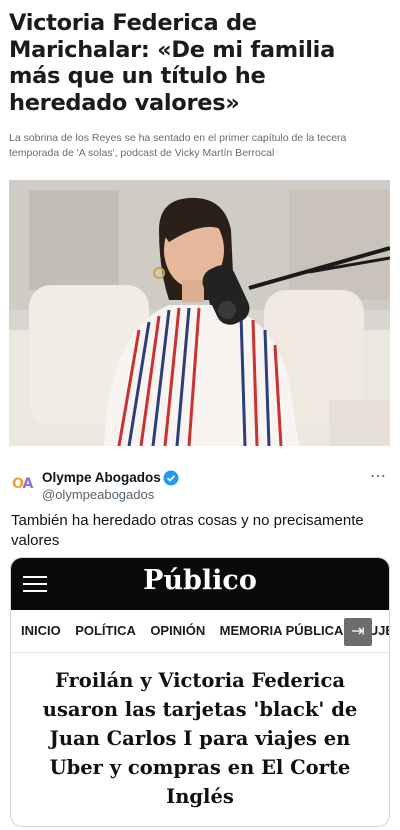 This screenshot has height=830, width=400. Describe the element at coordinates (177, 630) in the screenshot. I see `nav-item-opinion: OPINIÓN` at that location.